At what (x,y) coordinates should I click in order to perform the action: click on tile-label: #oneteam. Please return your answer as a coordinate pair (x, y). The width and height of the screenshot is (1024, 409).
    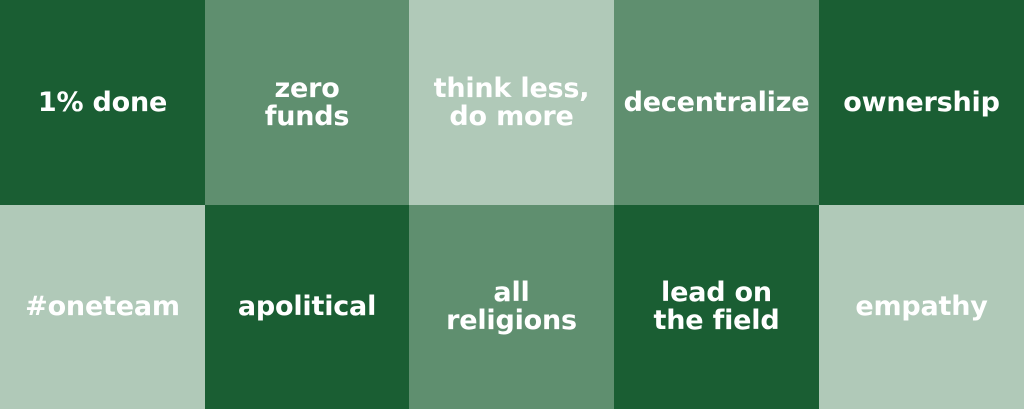
    Looking at the image, I should click on (102, 306).